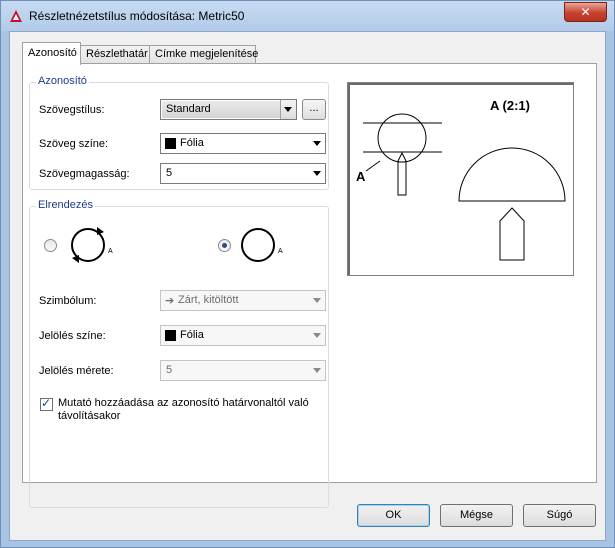 The image size is (615, 548). I want to click on window-title: Részletnézetstílus módosítása: Metric50, so click(137, 16).